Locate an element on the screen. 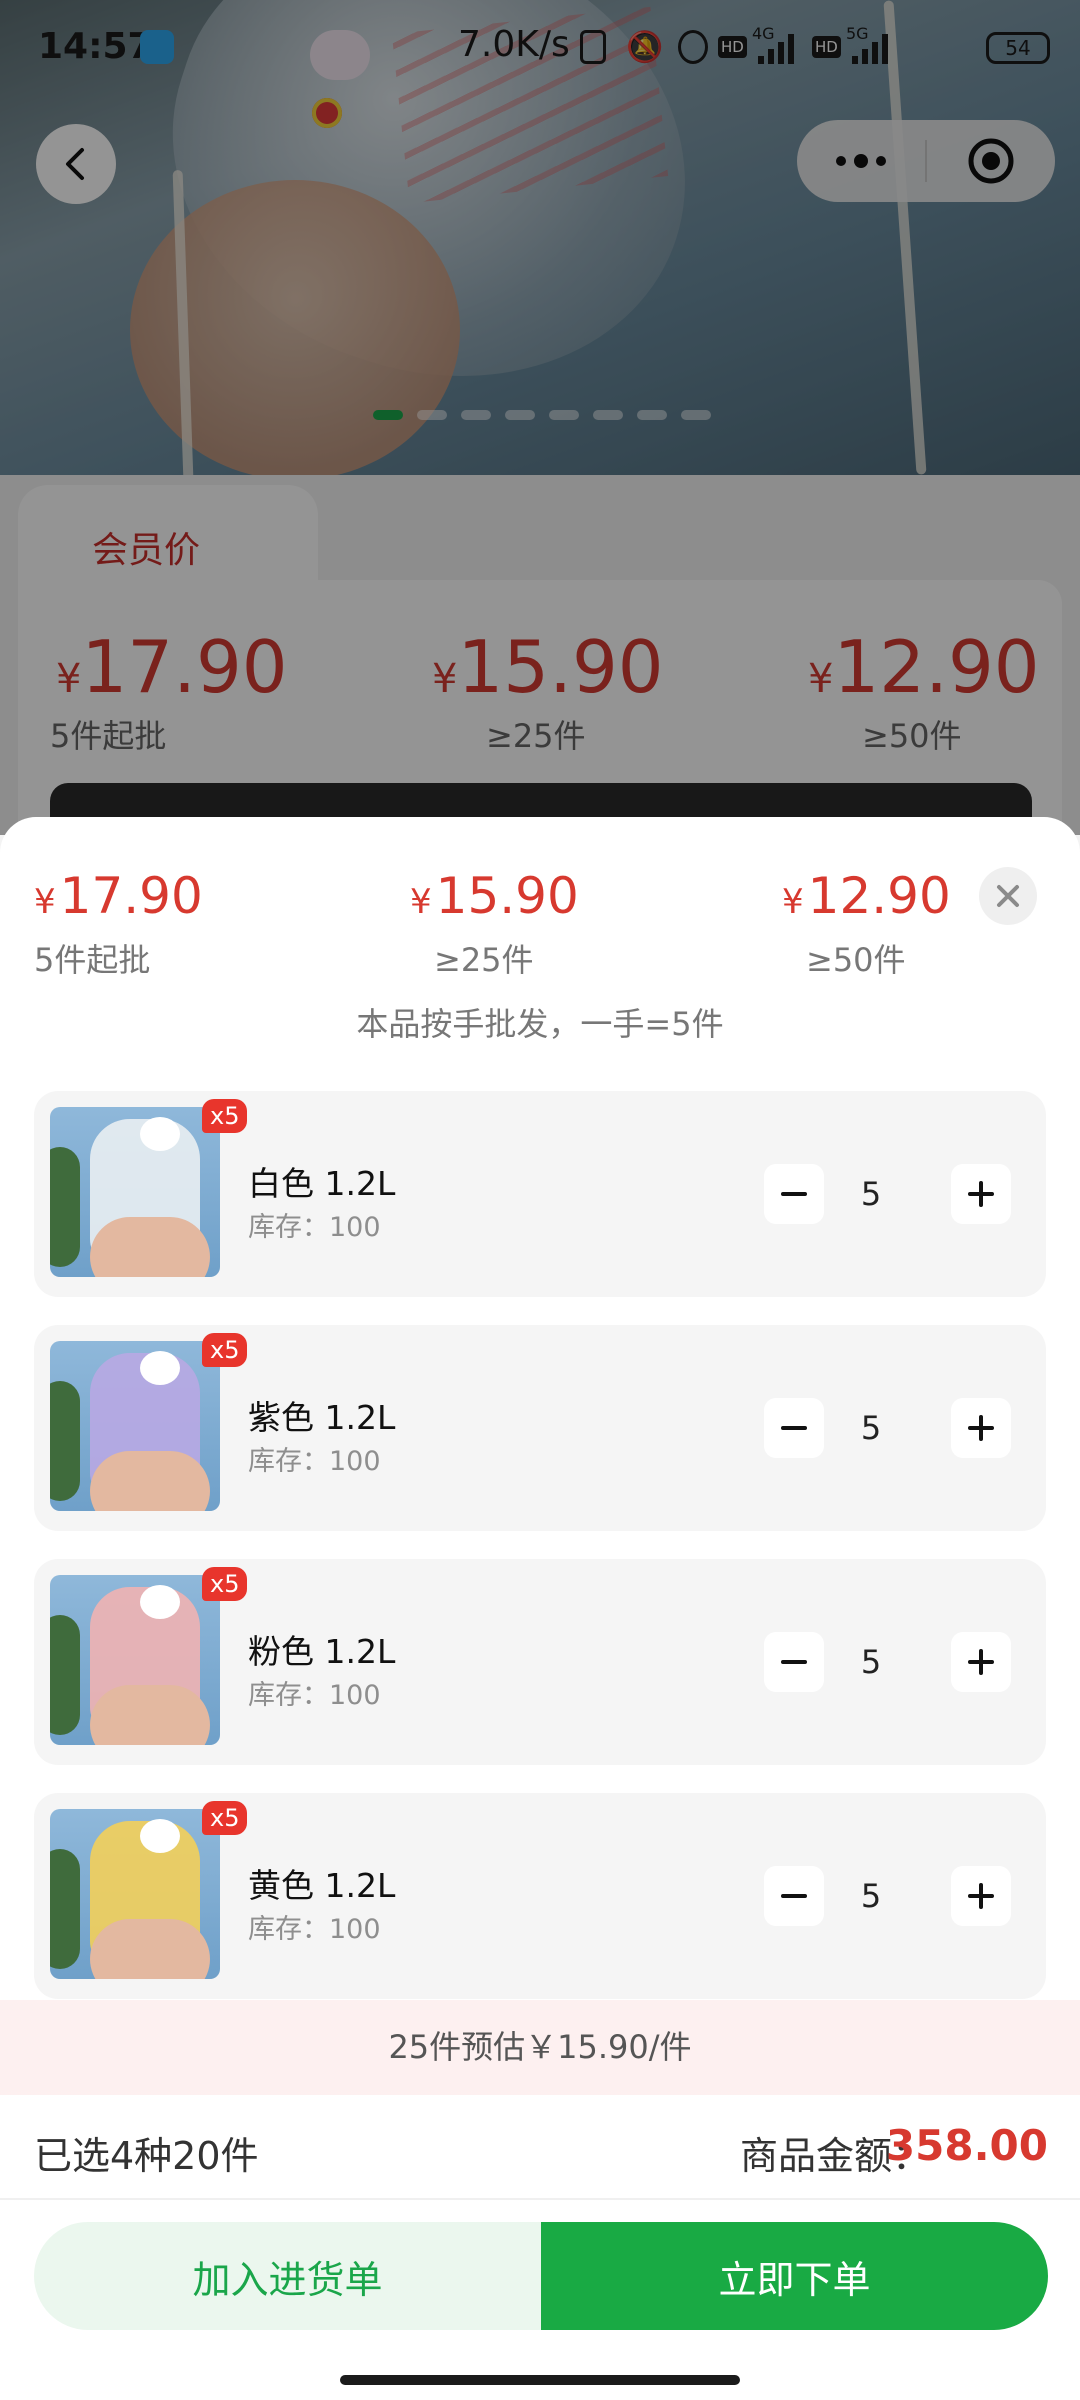 This screenshot has width=1080, height=2400. price-tier: ¥15.90 ≥25件 is located at coordinates (494, 924).